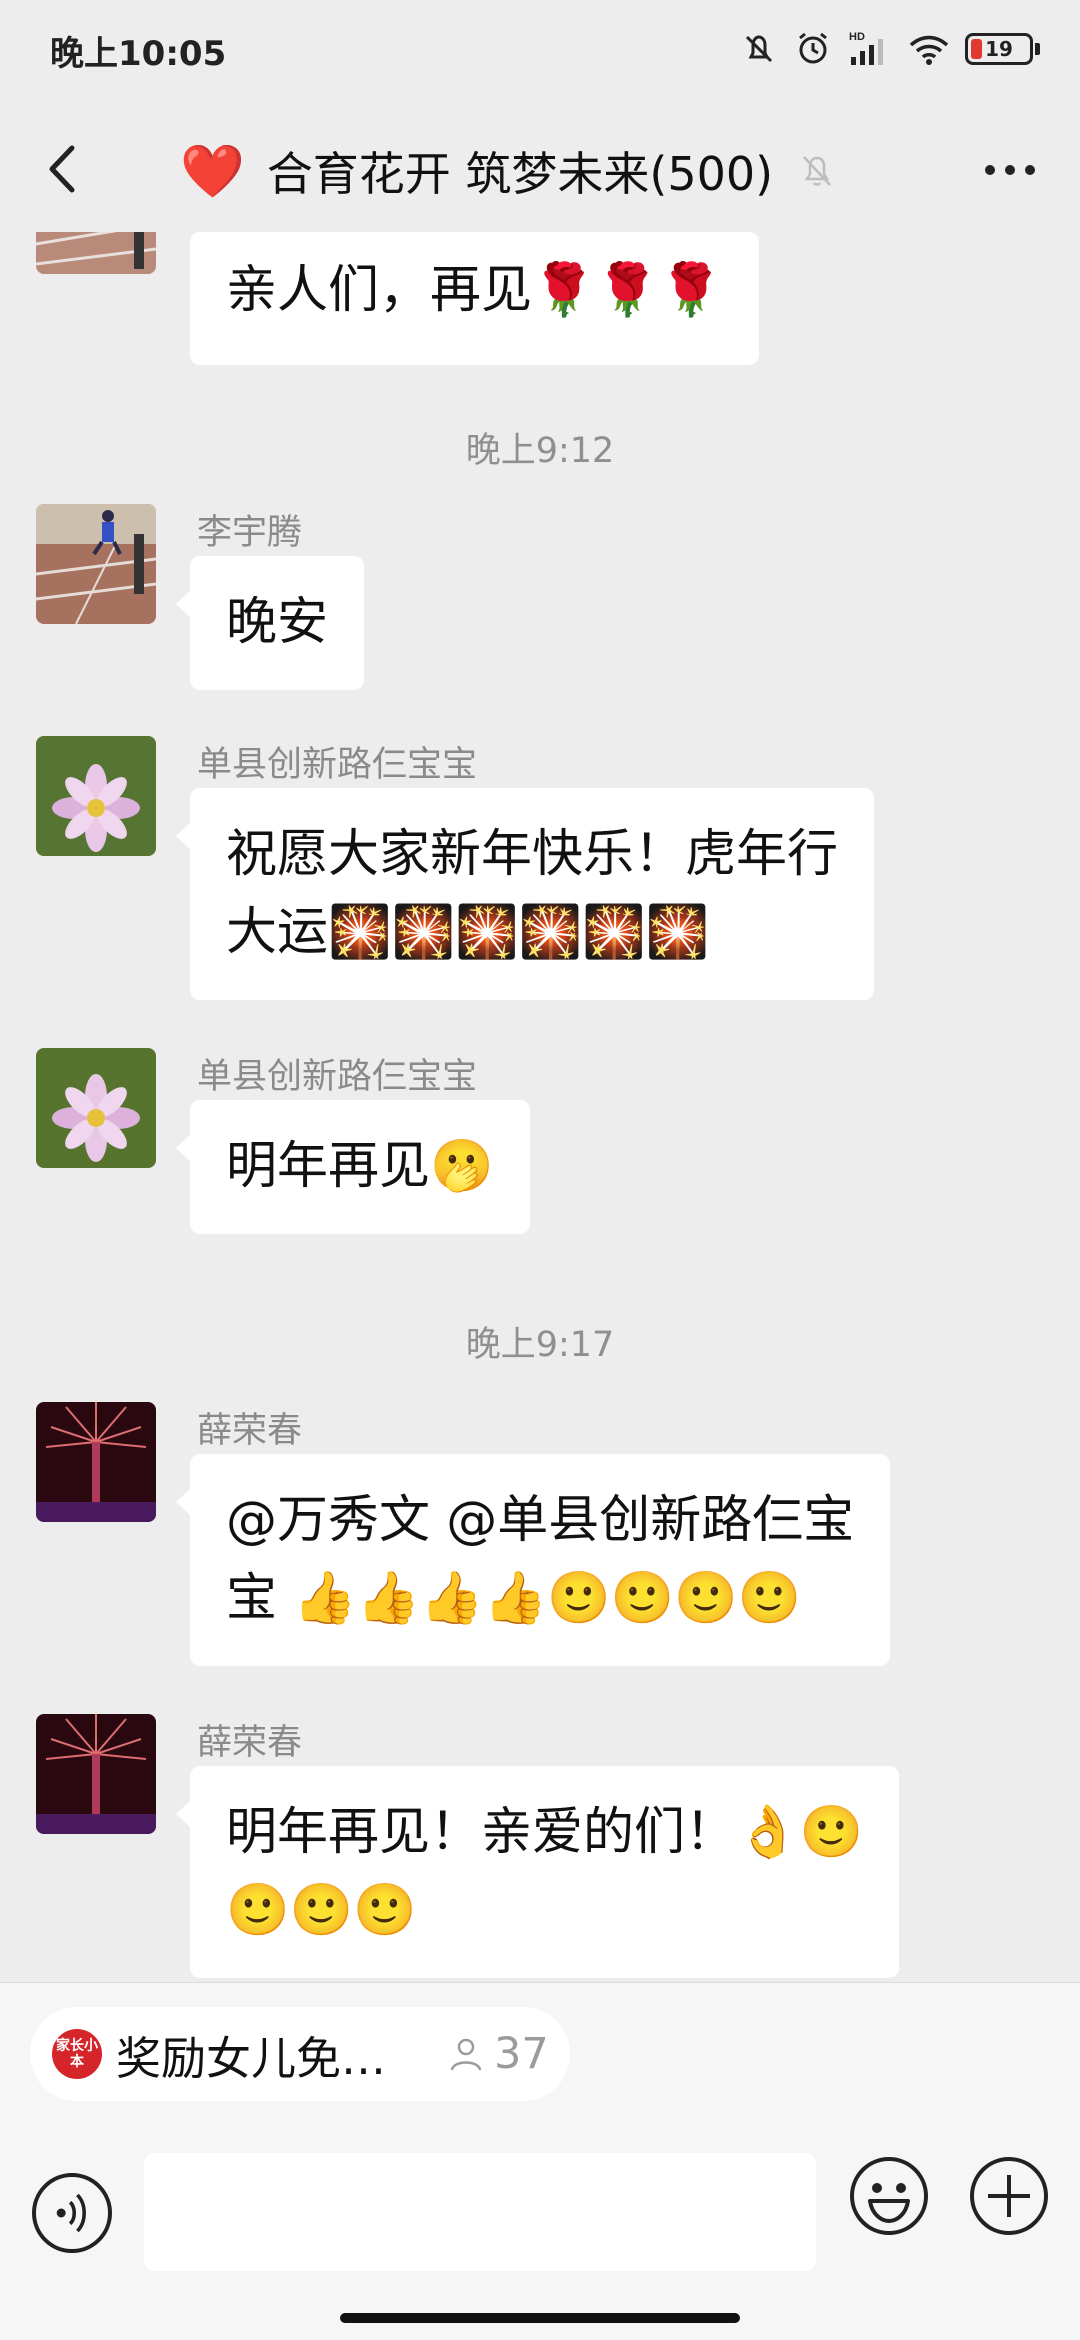 The height and width of the screenshot is (2340, 1080). I want to click on mini-program-viewers: 37, so click(497, 2054).